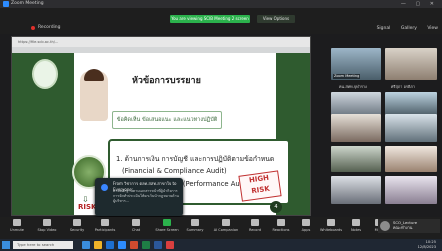  What do you see at coordinates (122, 245) in the screenshot?
I see `zoom-app-icon` at bounding box center [122, 245].